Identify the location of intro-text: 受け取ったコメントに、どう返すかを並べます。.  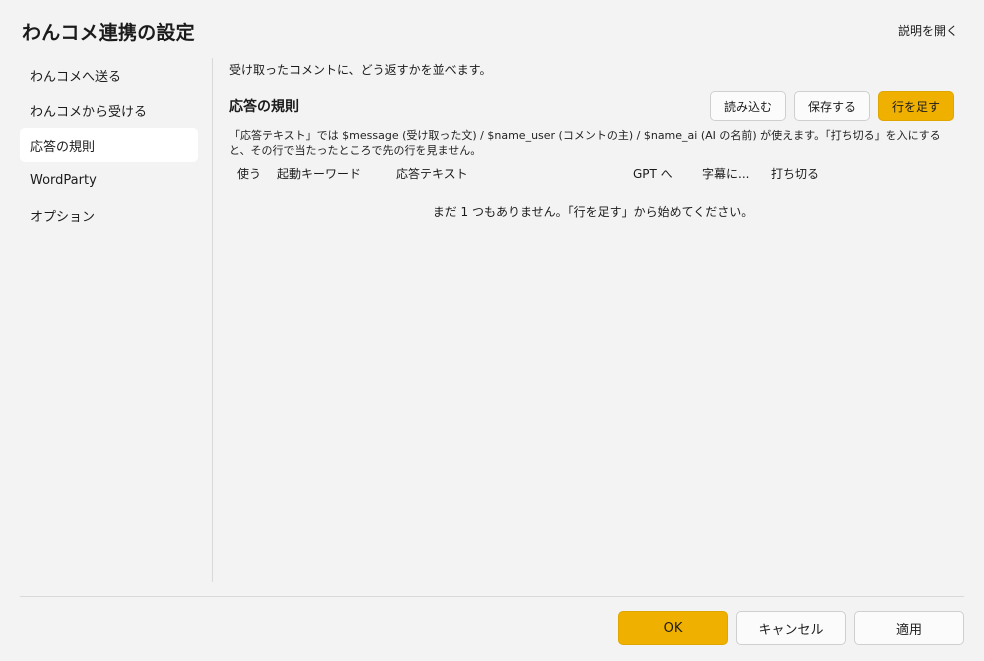
(360, 70).